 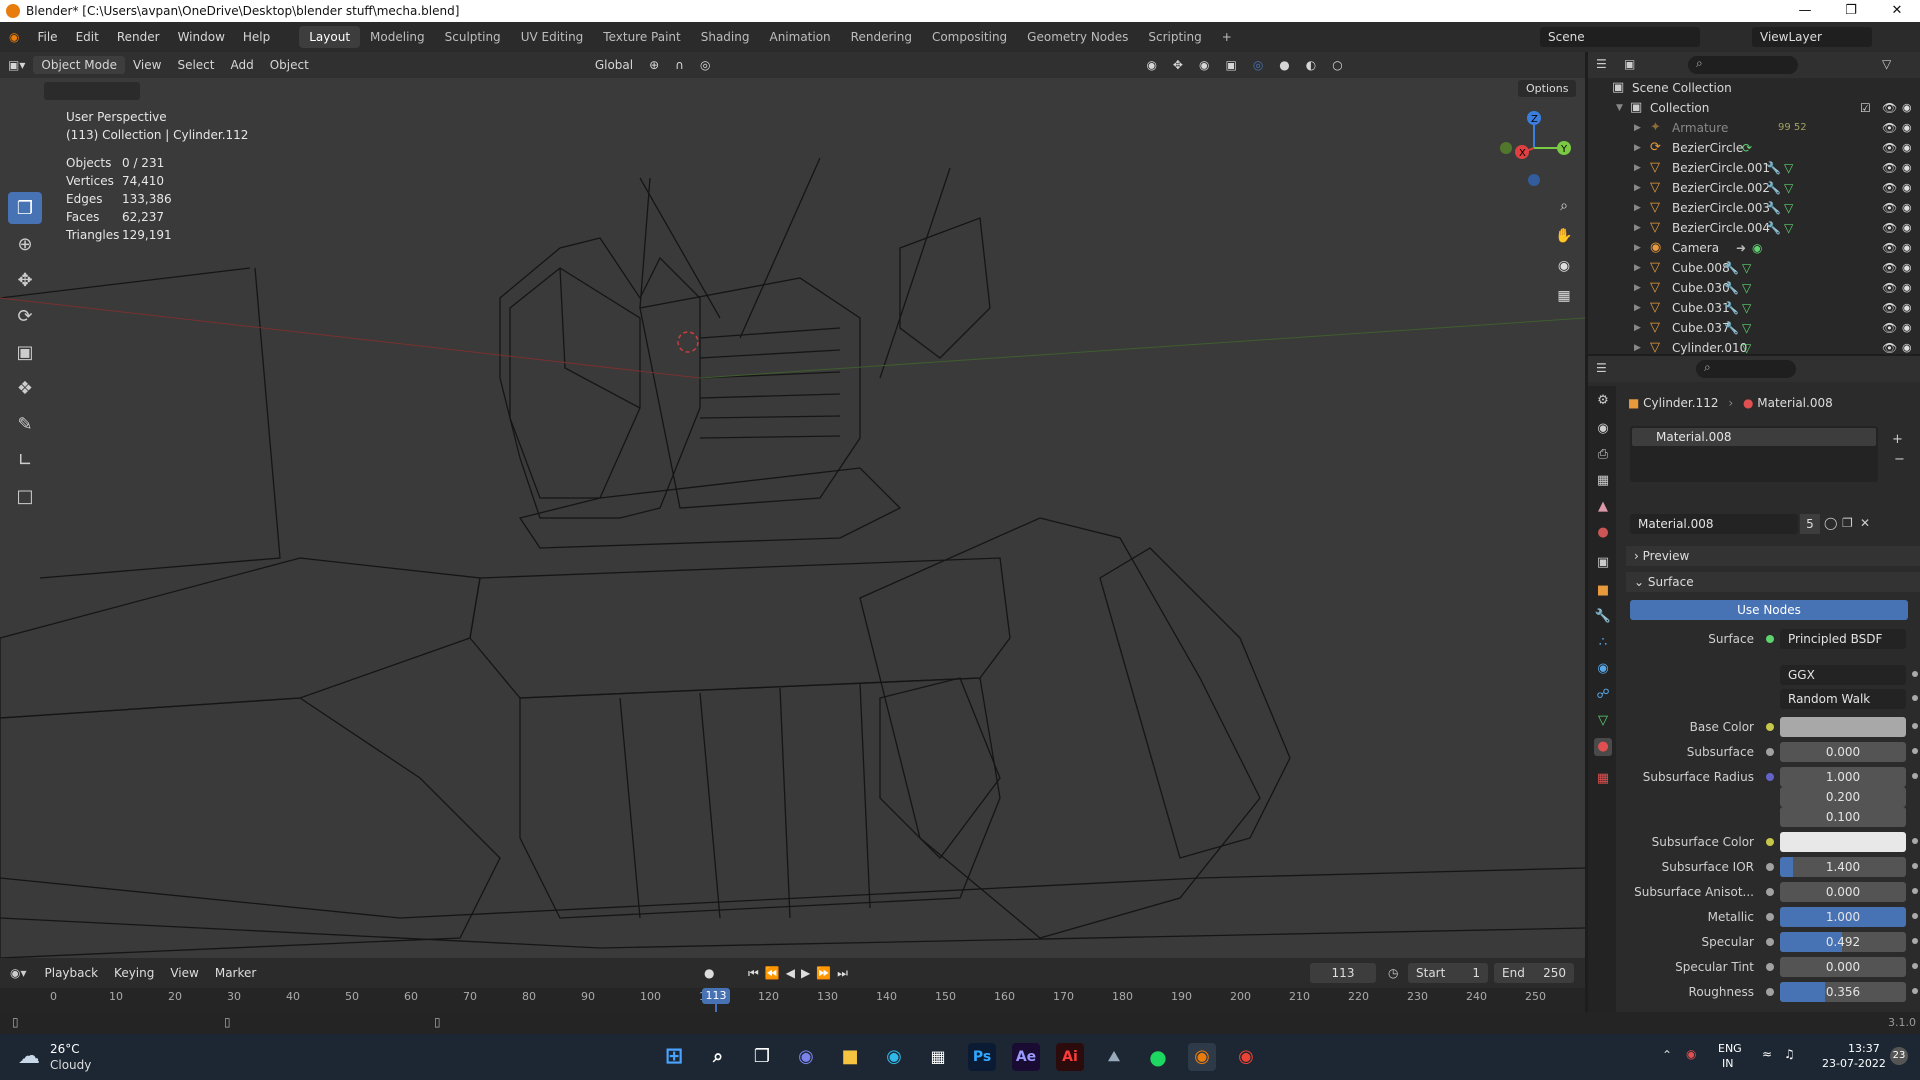 I want to click on photoshop-icon: Ps, so click(x=982, y=1057).